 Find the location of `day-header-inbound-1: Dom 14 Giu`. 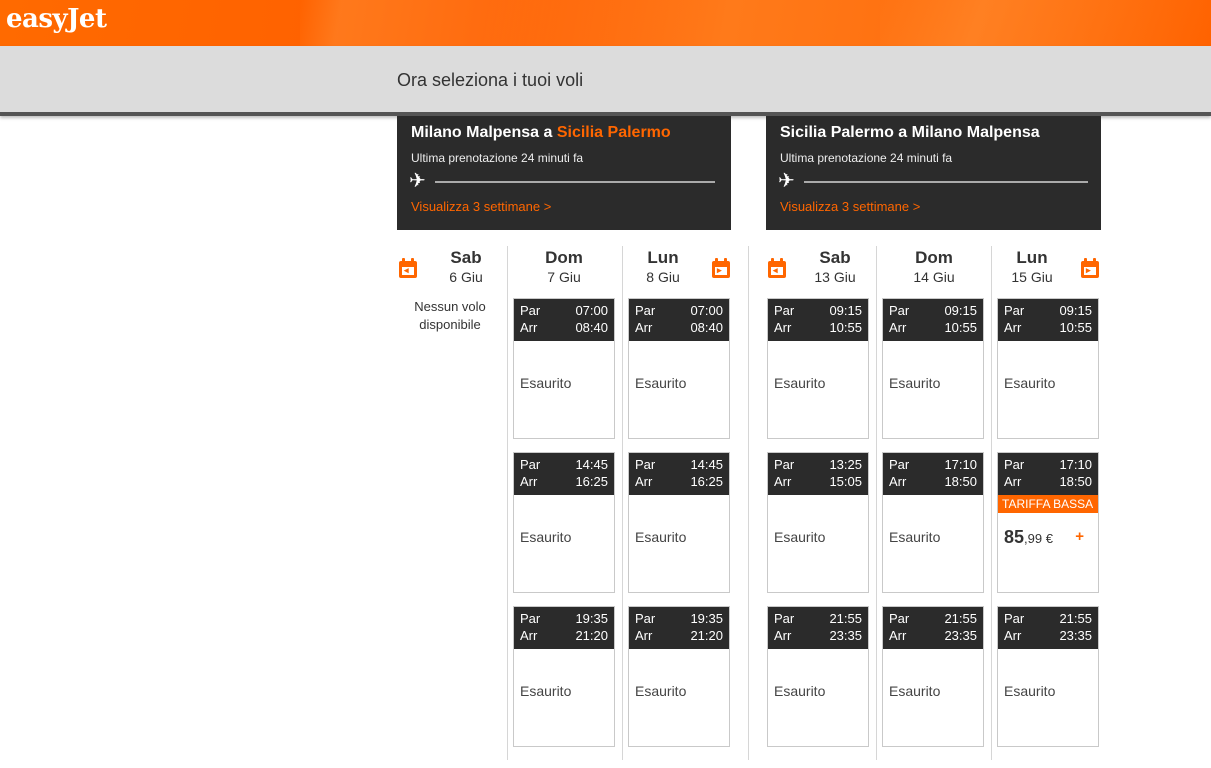

day-header-inbound-1: Dom 14 Giu is located at coordinates (934, 267).